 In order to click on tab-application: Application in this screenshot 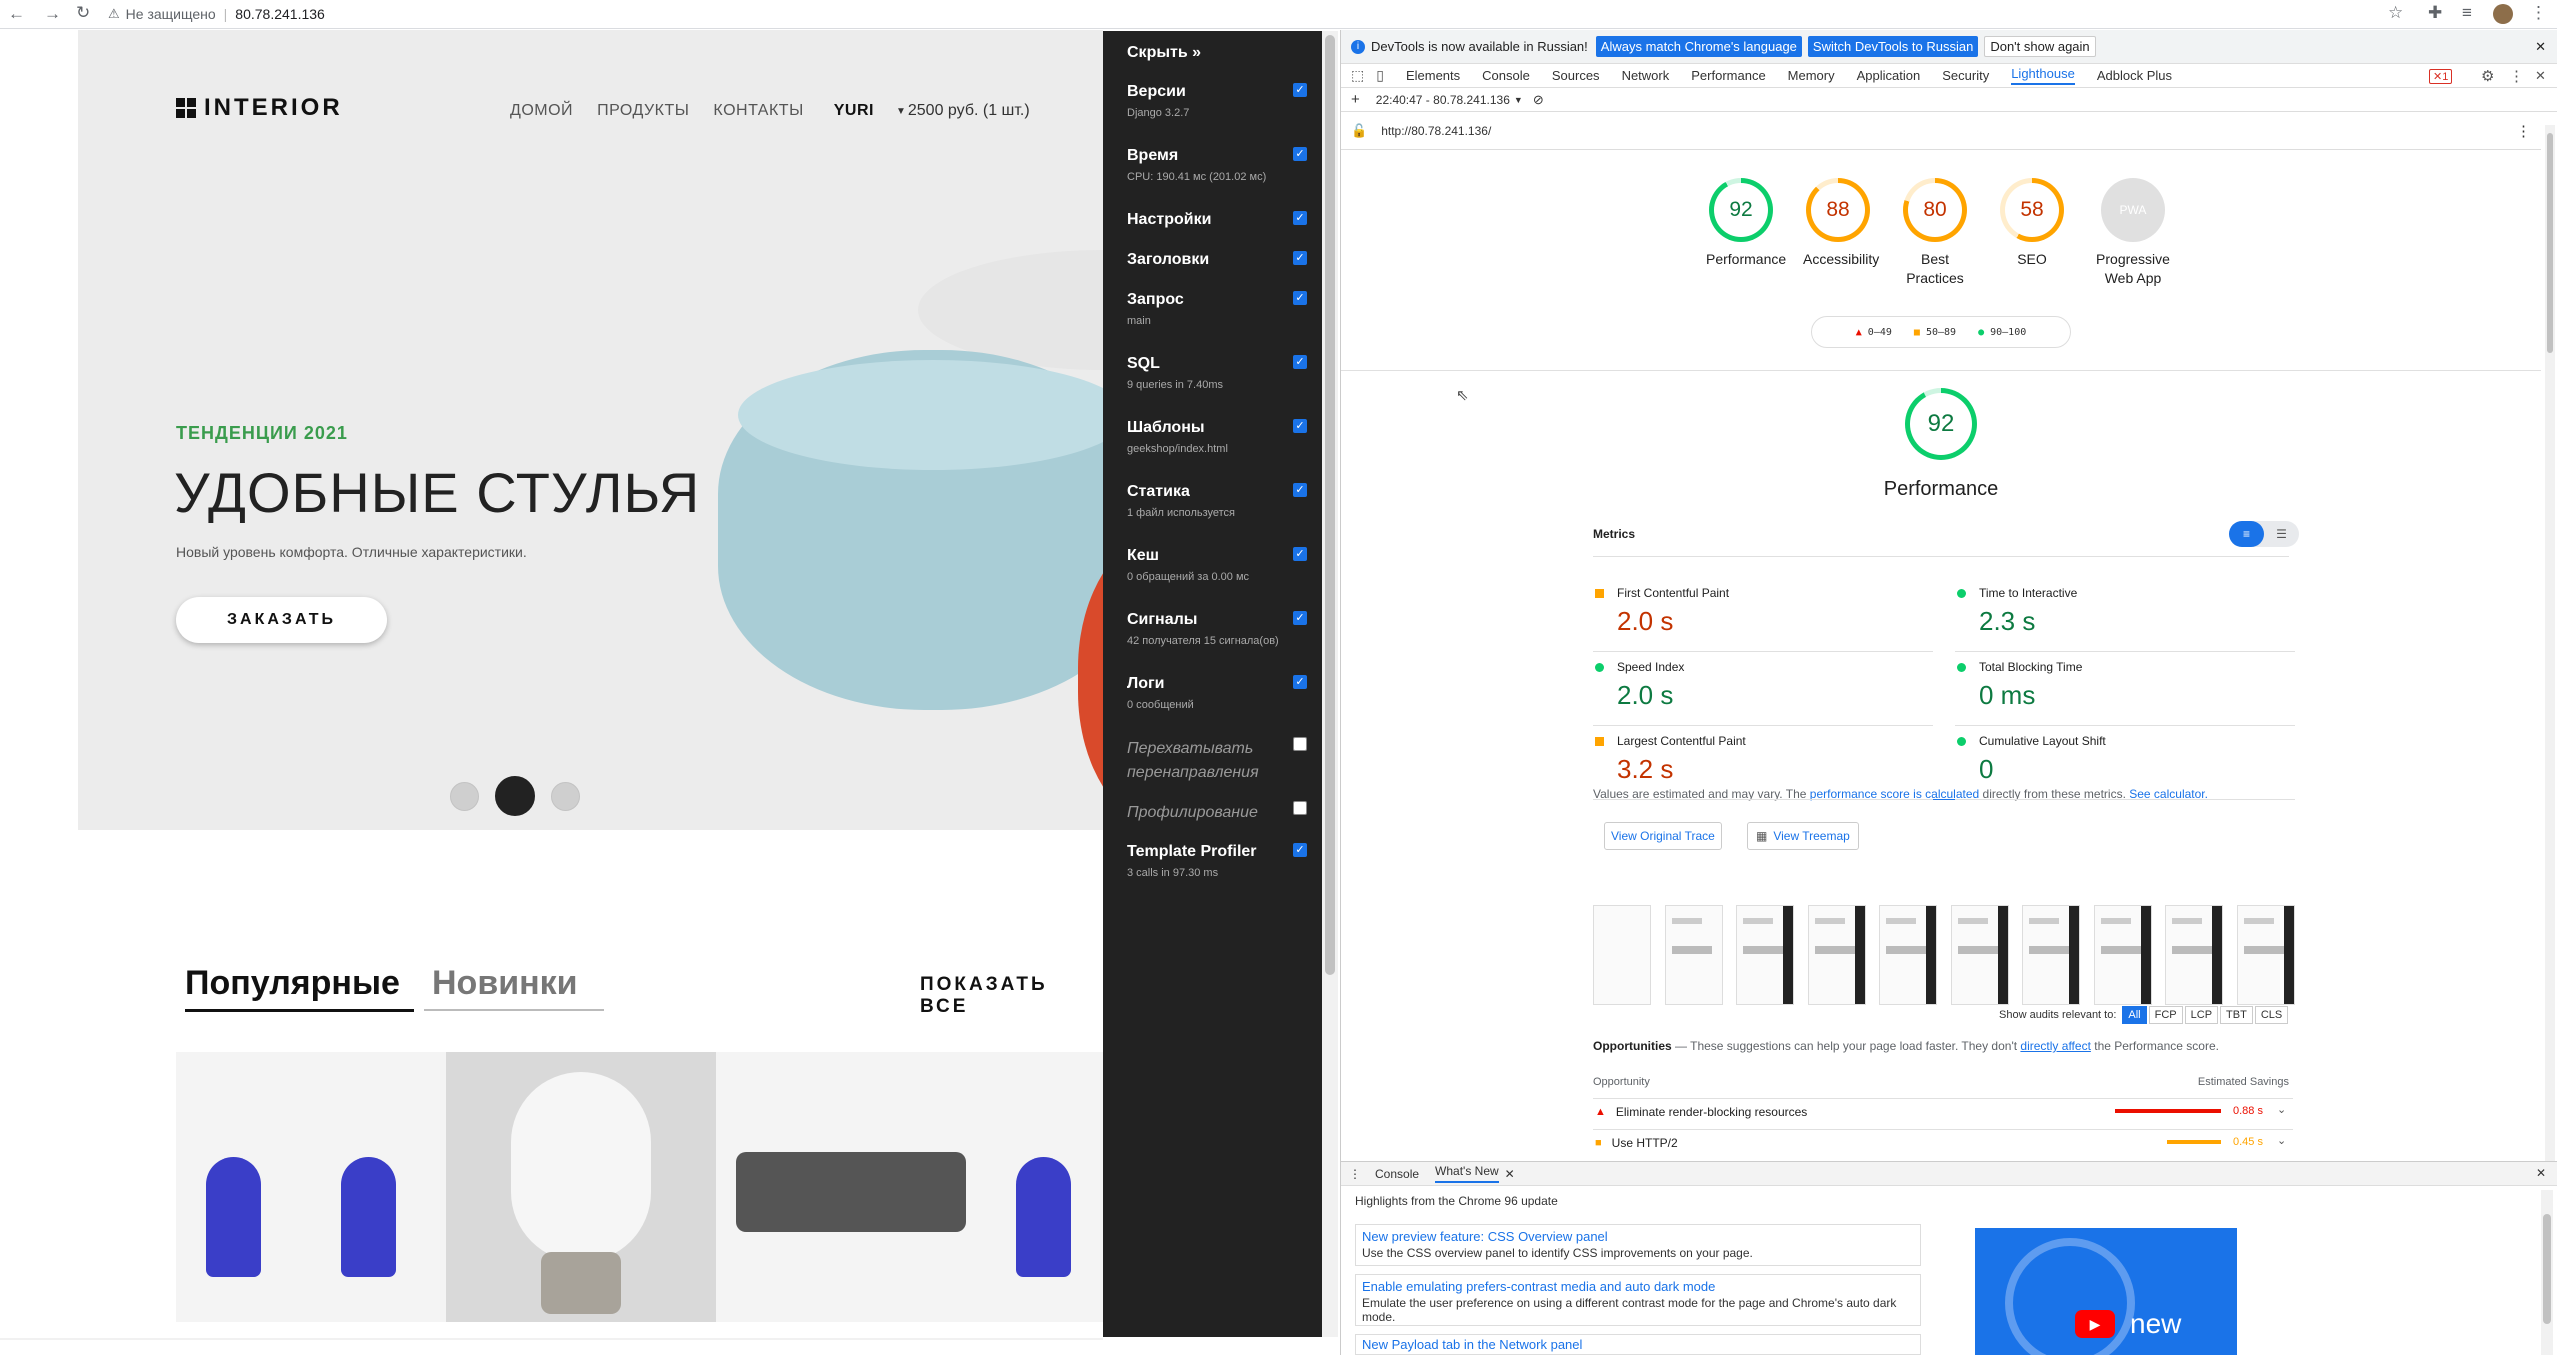, I will do `click(1889, 75)`.